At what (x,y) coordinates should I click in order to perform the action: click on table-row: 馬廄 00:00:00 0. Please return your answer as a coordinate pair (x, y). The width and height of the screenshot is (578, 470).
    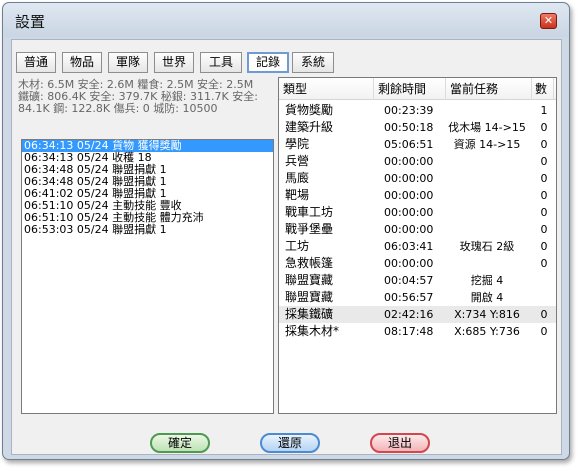
    Looking at the image, I should click on (417, 178).